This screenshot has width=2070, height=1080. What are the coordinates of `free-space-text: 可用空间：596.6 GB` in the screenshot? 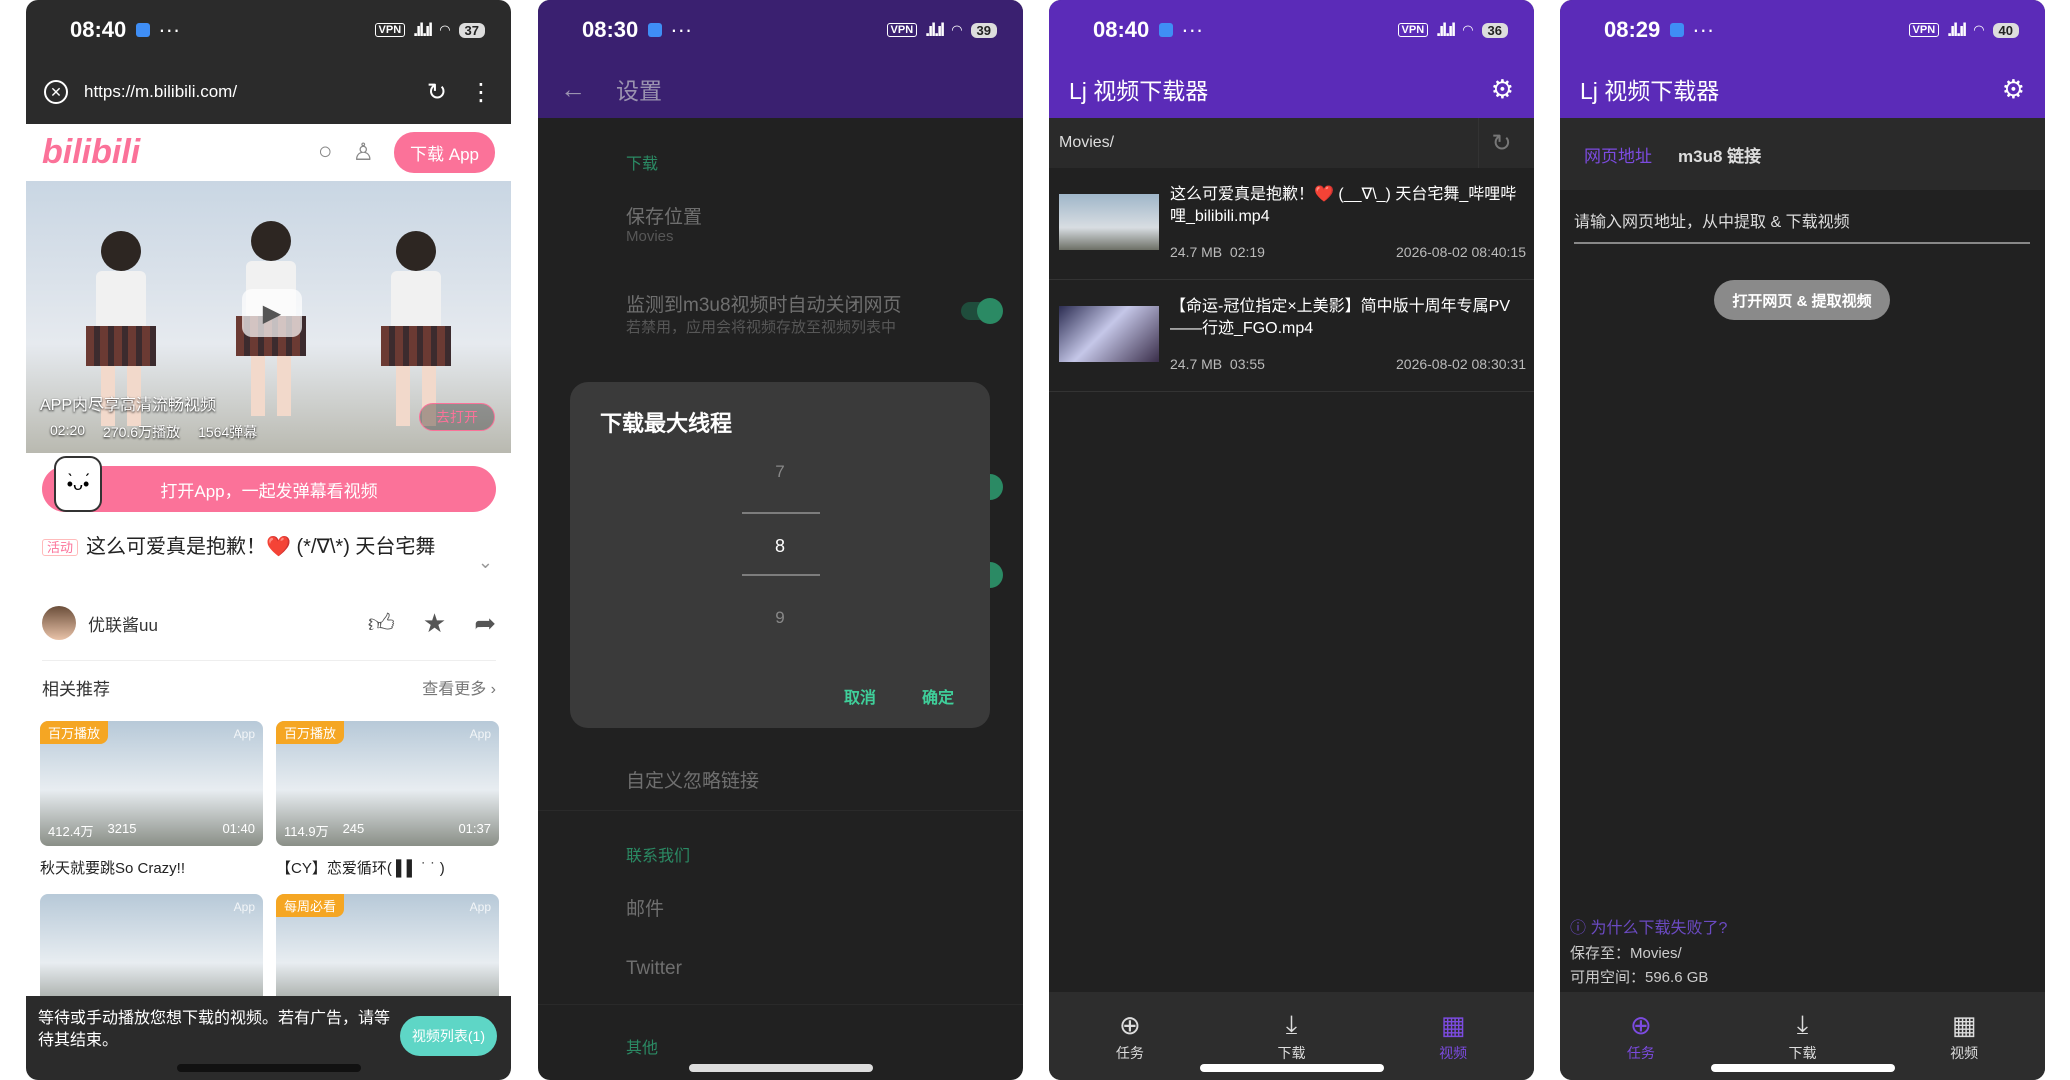 It's located at (1639, 977).